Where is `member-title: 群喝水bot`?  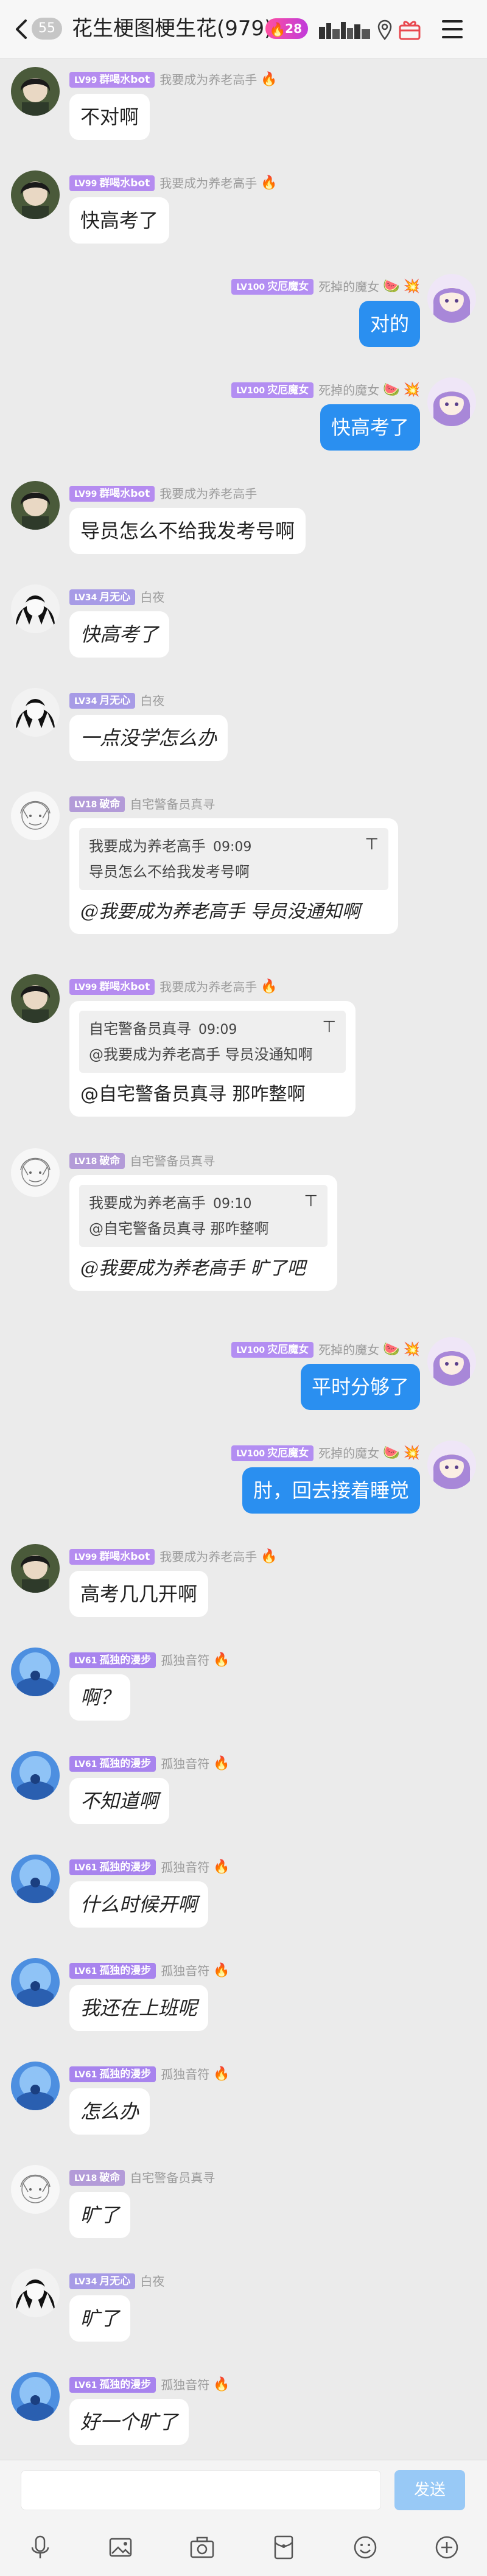
member-title: 群喝水bot is located at coordinates (124, 183).